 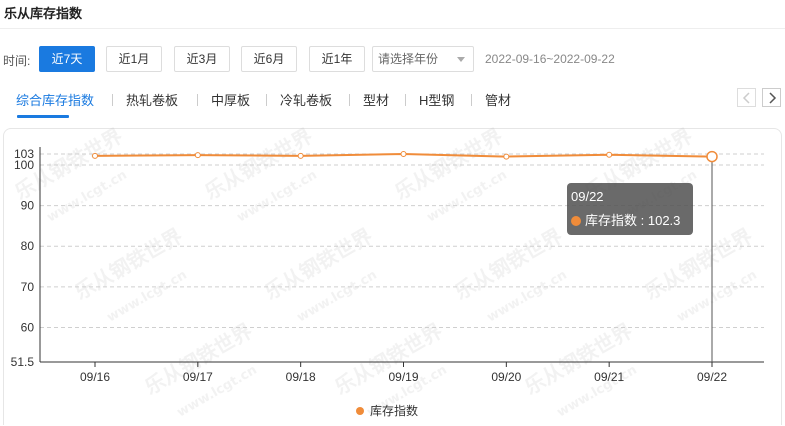 What do you see at coordinates (28, 287) in the screenshot?
I see `y-tick-label: 70` at bounding box center [28, 287].